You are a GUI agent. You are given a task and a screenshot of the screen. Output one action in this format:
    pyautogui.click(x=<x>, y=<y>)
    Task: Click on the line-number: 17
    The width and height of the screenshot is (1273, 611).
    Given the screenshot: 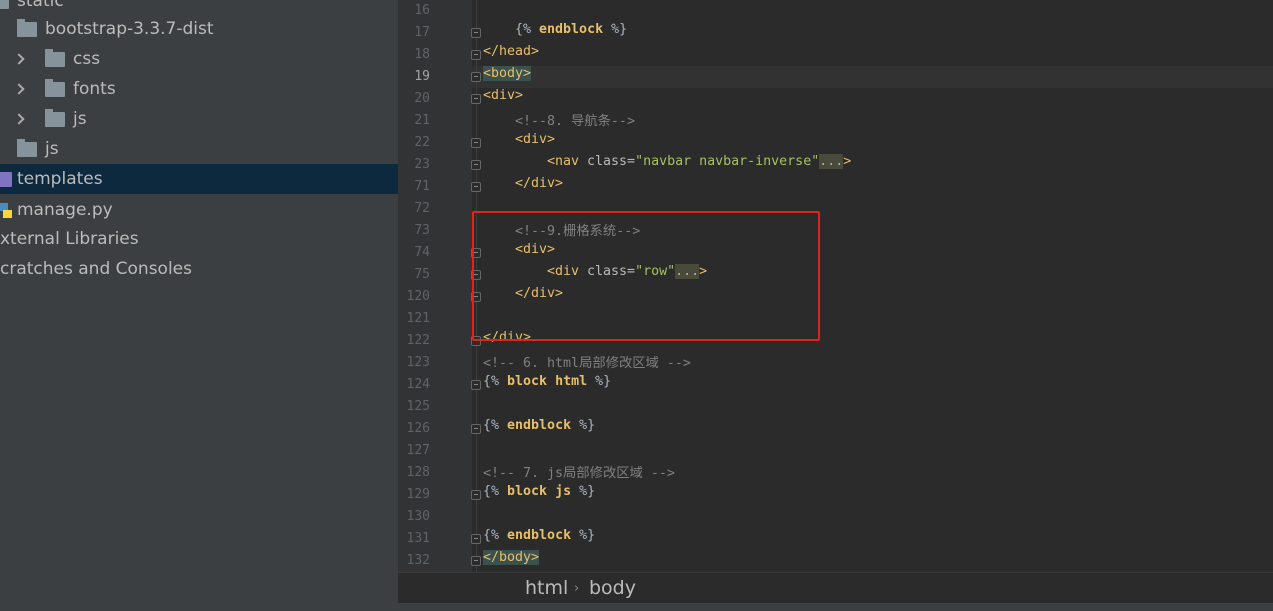 What is the action you would take?
    pyautogui.click(x=422, y=32)
    